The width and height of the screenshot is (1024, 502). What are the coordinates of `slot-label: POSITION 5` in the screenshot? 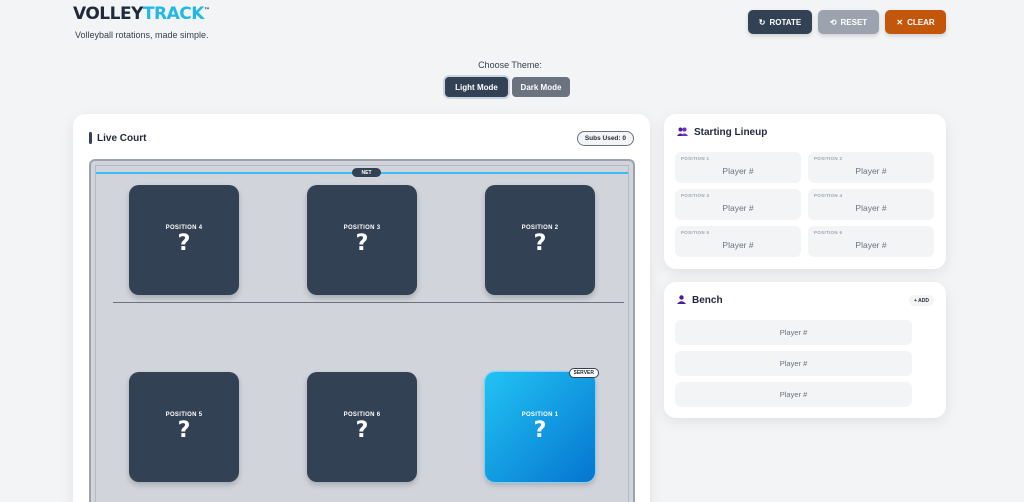 It's located at (695, 232).